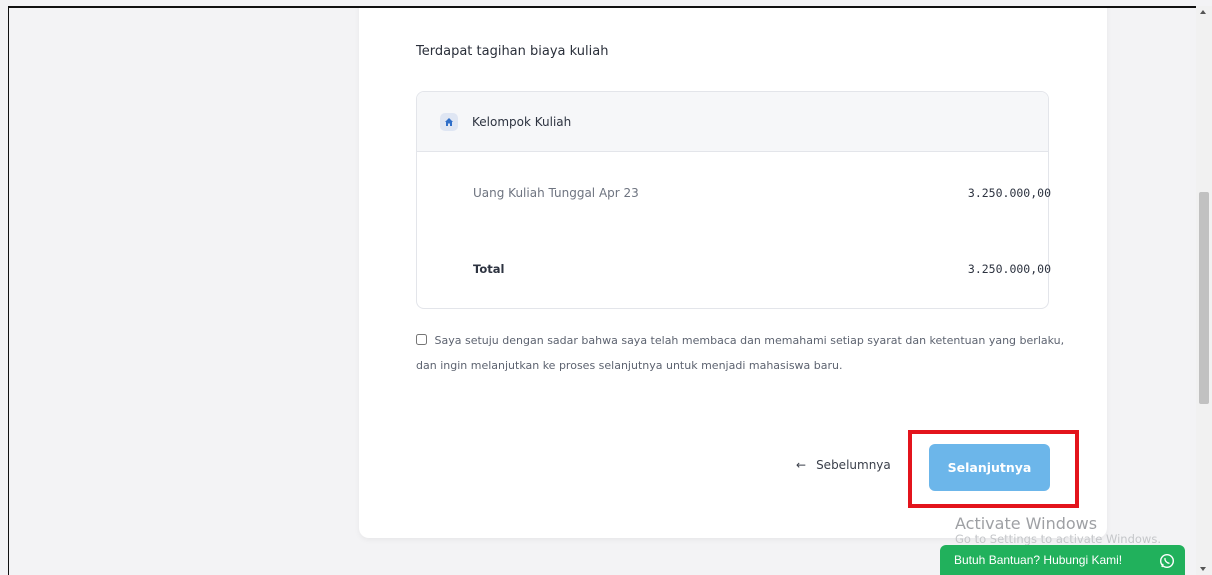 The width and height of the screenshot is (1212, 575). What do you see at coordinates (1038, 560) in the screenshot?
I see `help-chat-label: Butuh Bantuan? Hubungi Kami!` at bounding box center [1038, 560].